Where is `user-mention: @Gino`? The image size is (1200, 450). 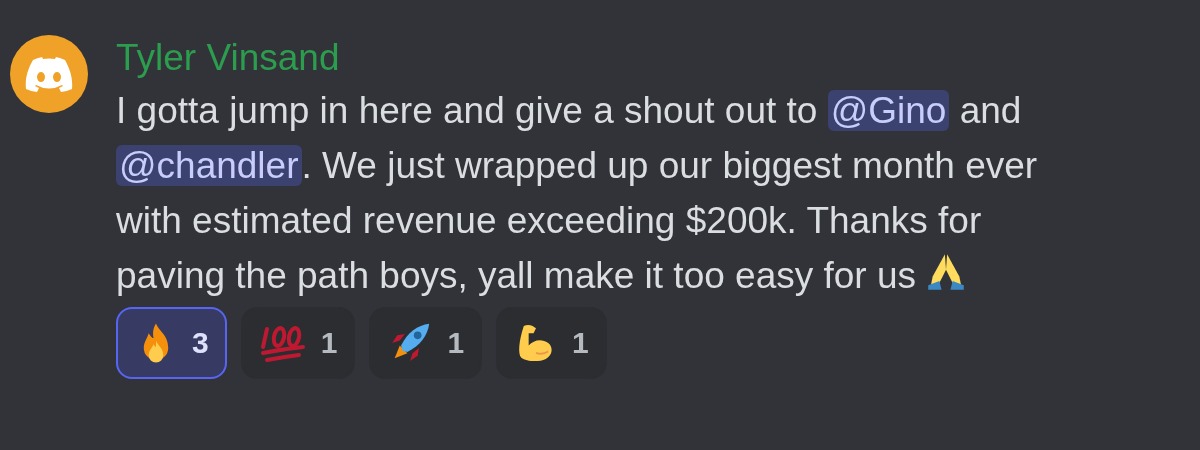 user-mention: @Gino is located at coordinates (888, 110).